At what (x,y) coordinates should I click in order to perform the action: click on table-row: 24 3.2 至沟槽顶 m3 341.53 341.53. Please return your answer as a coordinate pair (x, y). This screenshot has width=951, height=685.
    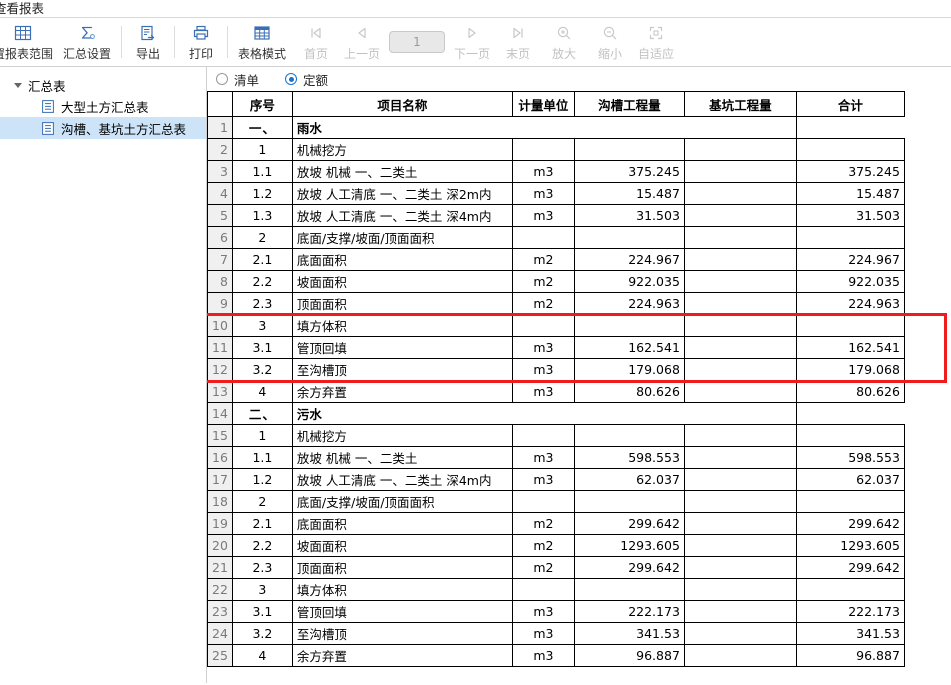
    Looking at the image, I should click on (556, 633).